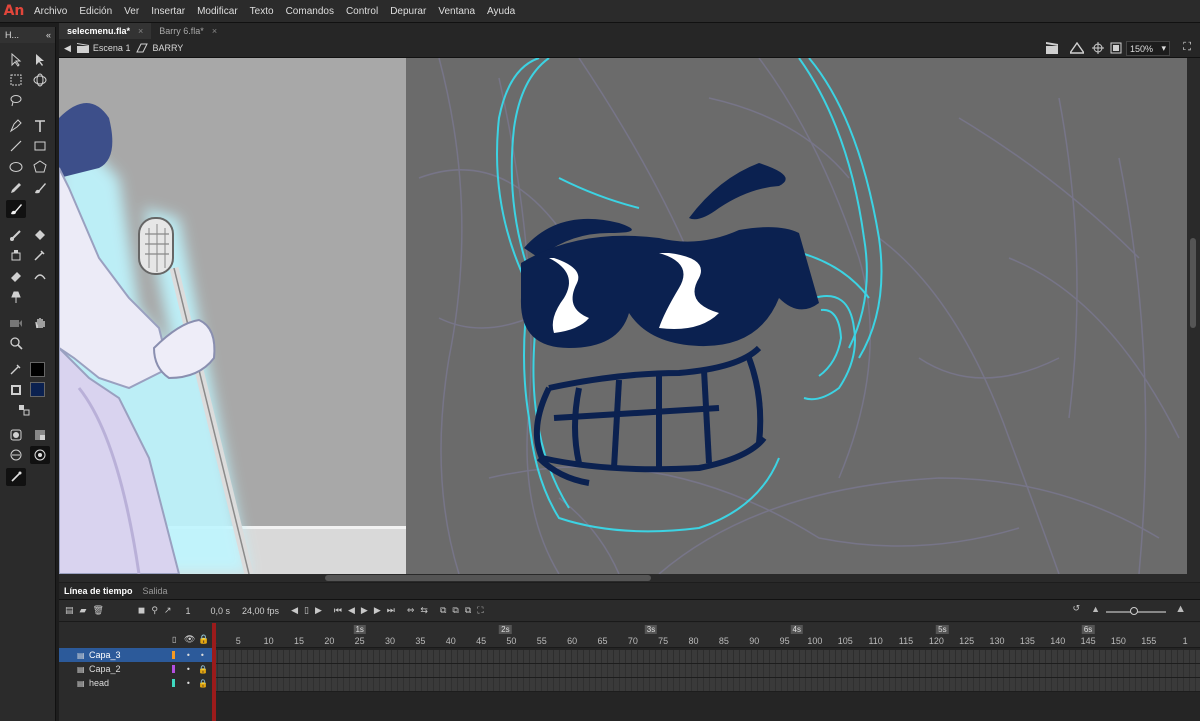 Image resolution: width=1200 pixels, height=721 pixels. I want to click on onion-skin-icon: ⧉, so click(443, 611).